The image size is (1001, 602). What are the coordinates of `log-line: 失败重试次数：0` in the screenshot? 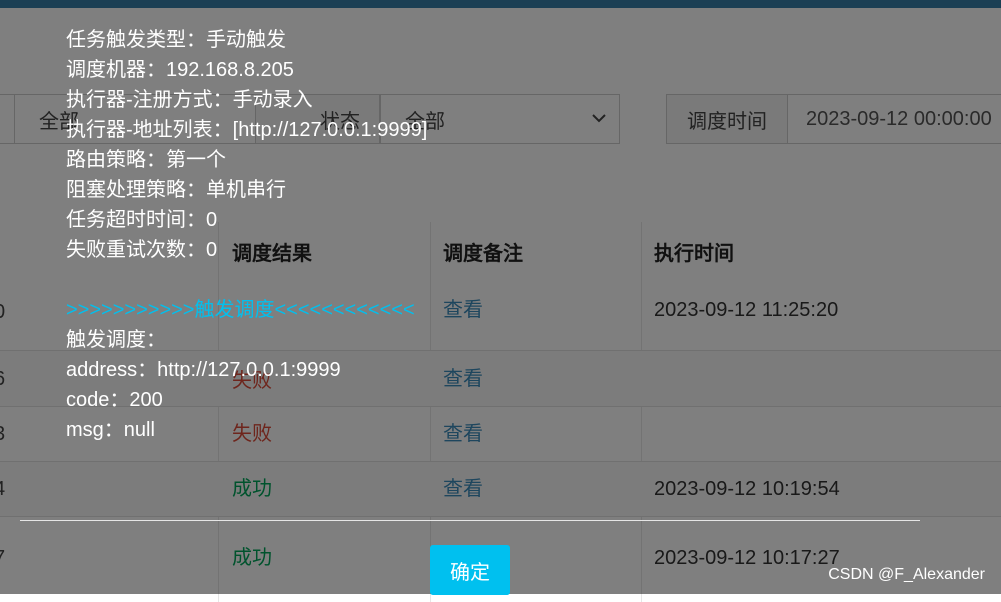 It's located at (142, 250).